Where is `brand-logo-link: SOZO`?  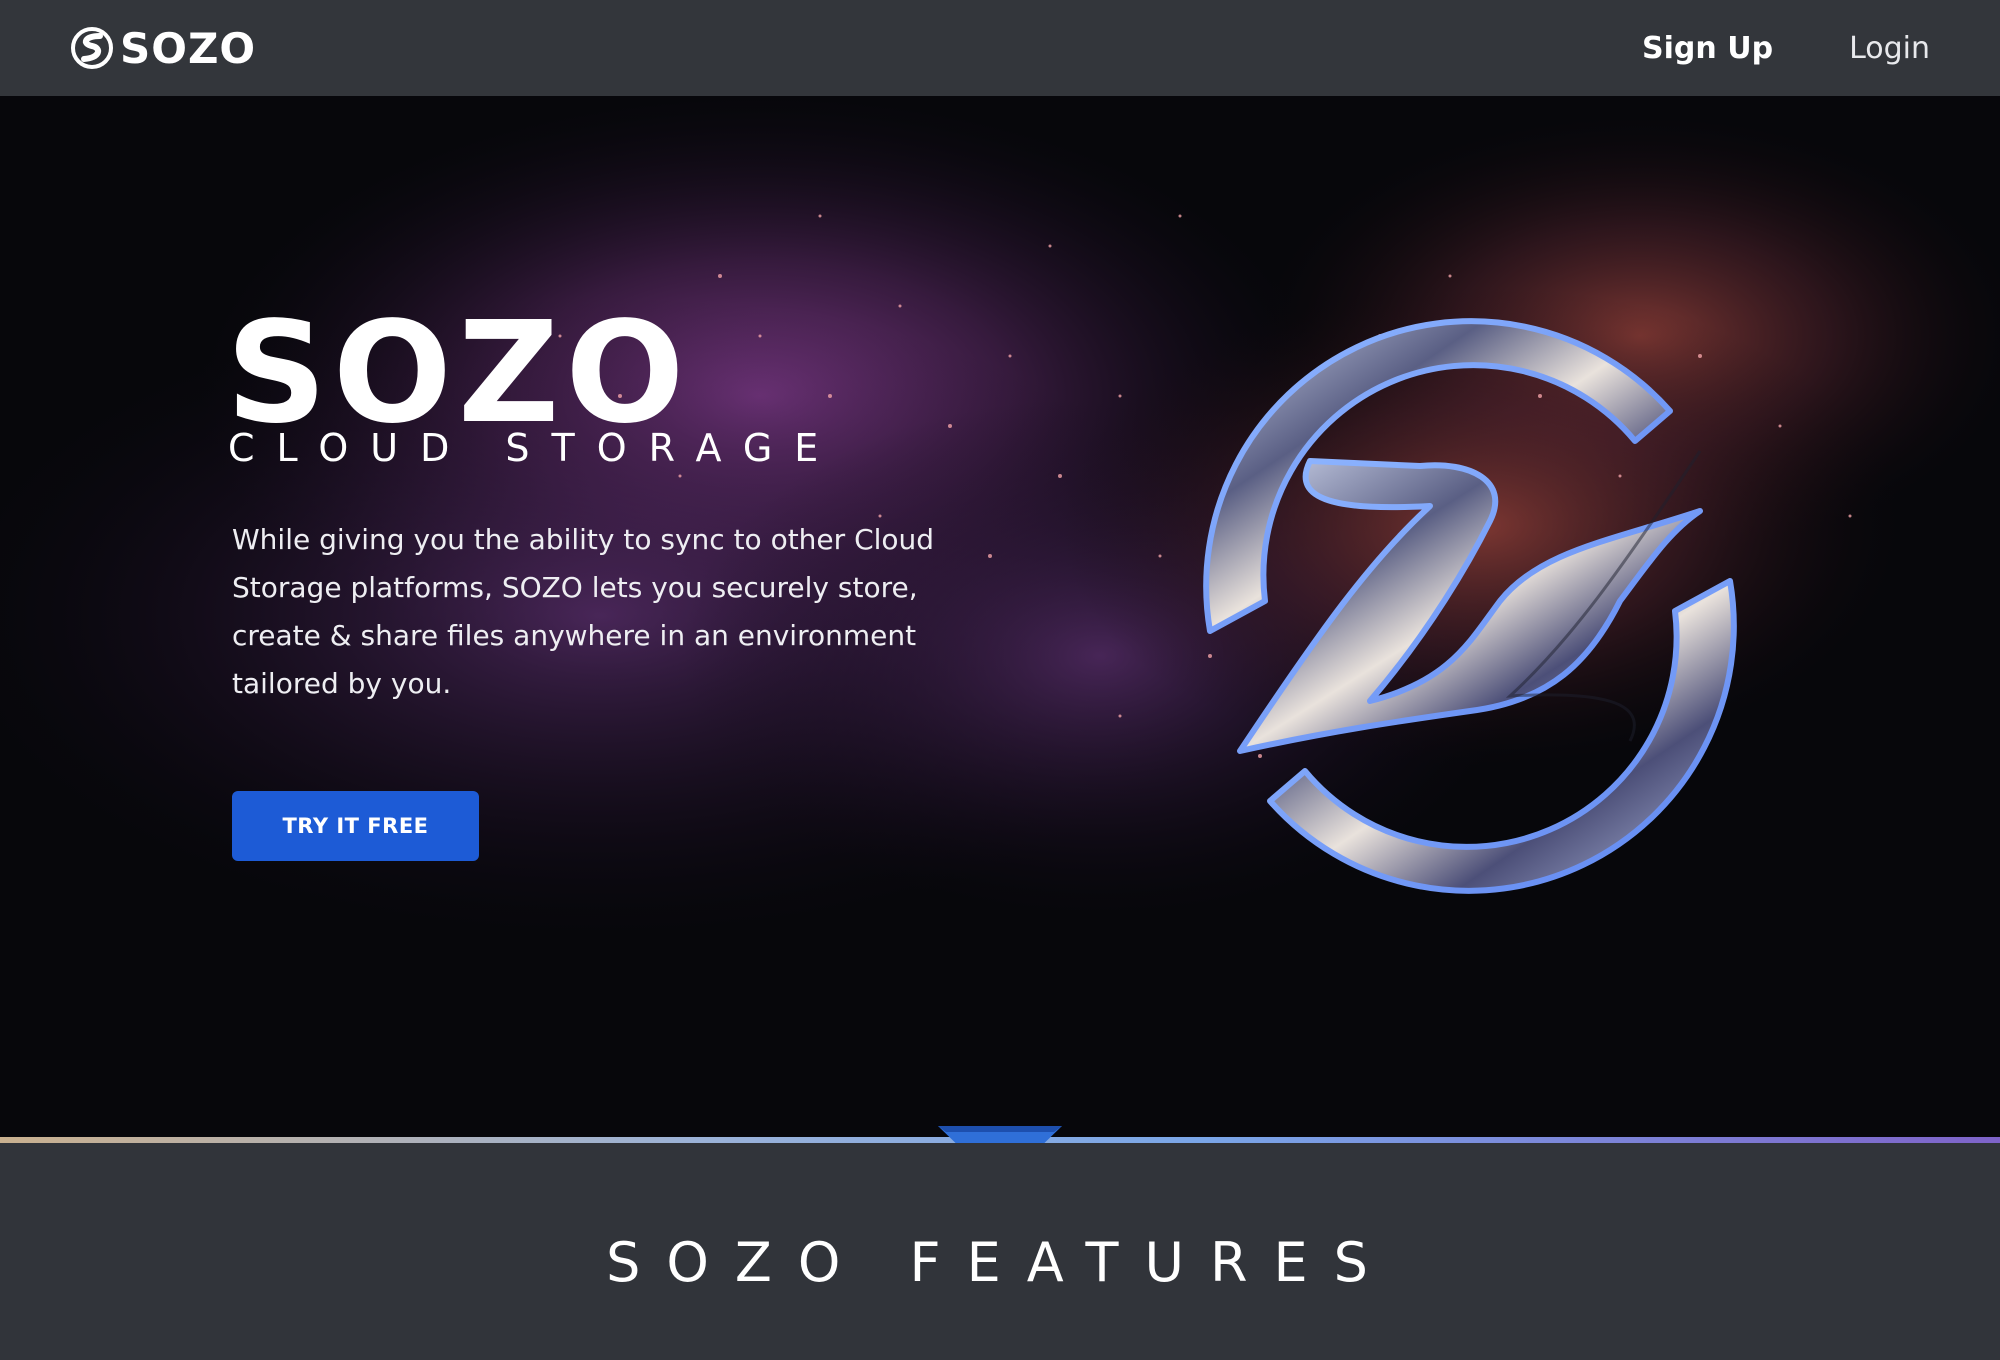 brand-logo-link: SOZO is located at coordinates (163, 48).